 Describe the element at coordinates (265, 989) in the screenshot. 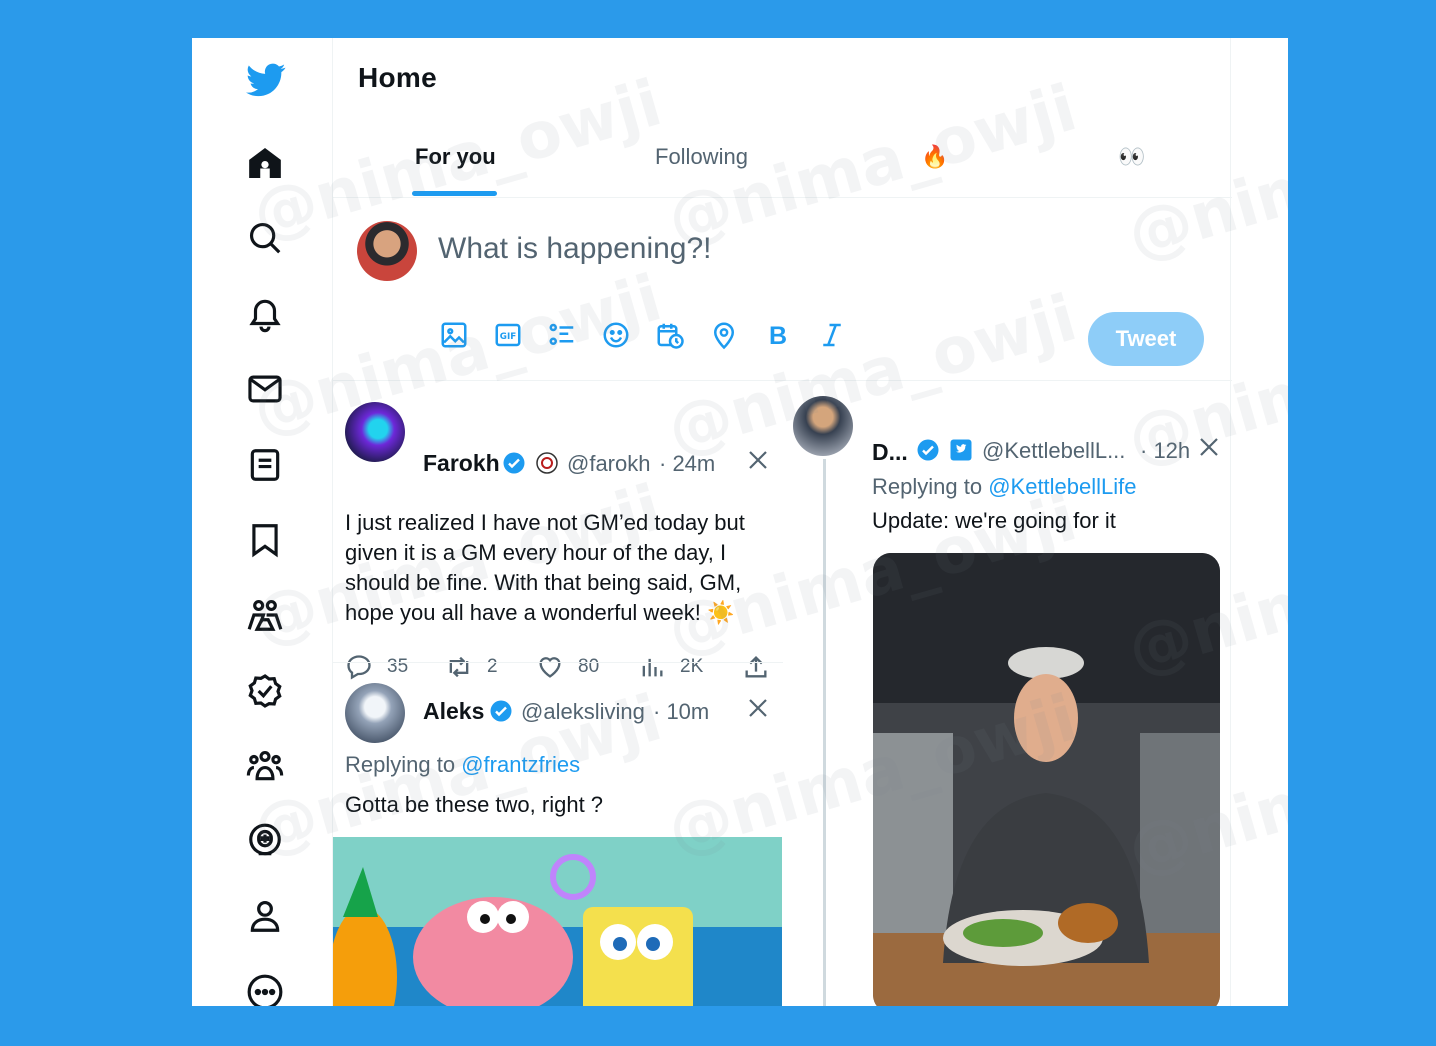

I see `more-icon` at that location.